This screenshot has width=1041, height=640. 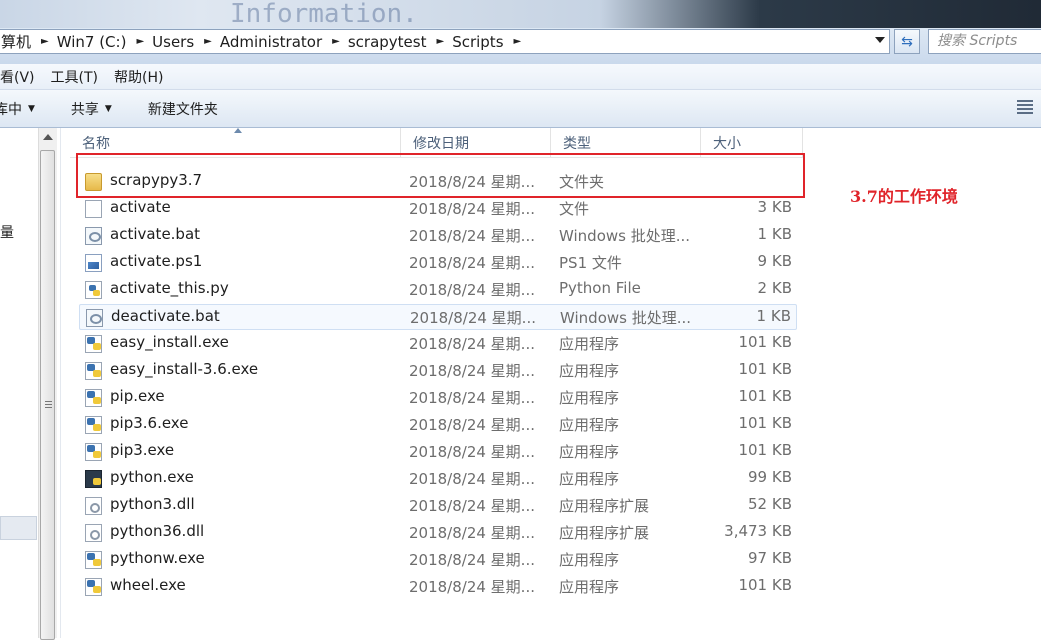 What do you see at coordinates (183, 109) in the screenshot?
I see `new-folder-button: 新建文件夹` at bounding box center [183, 109].